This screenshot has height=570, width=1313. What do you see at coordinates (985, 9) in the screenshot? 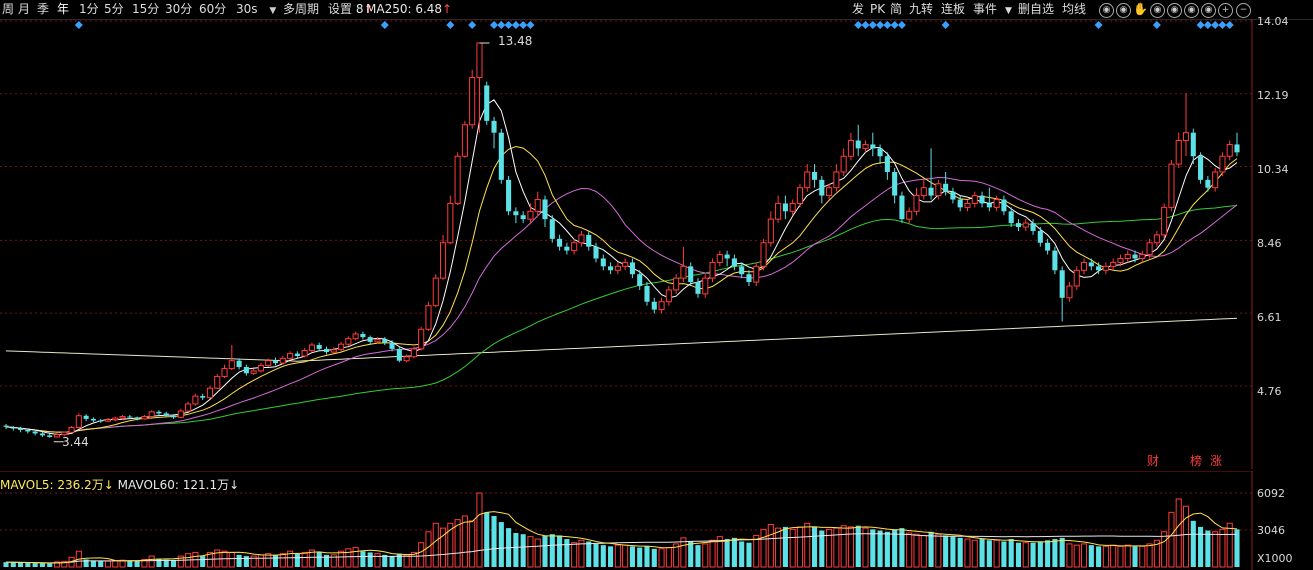
I see `events-button: 事件` at bounding box center [985, 9].